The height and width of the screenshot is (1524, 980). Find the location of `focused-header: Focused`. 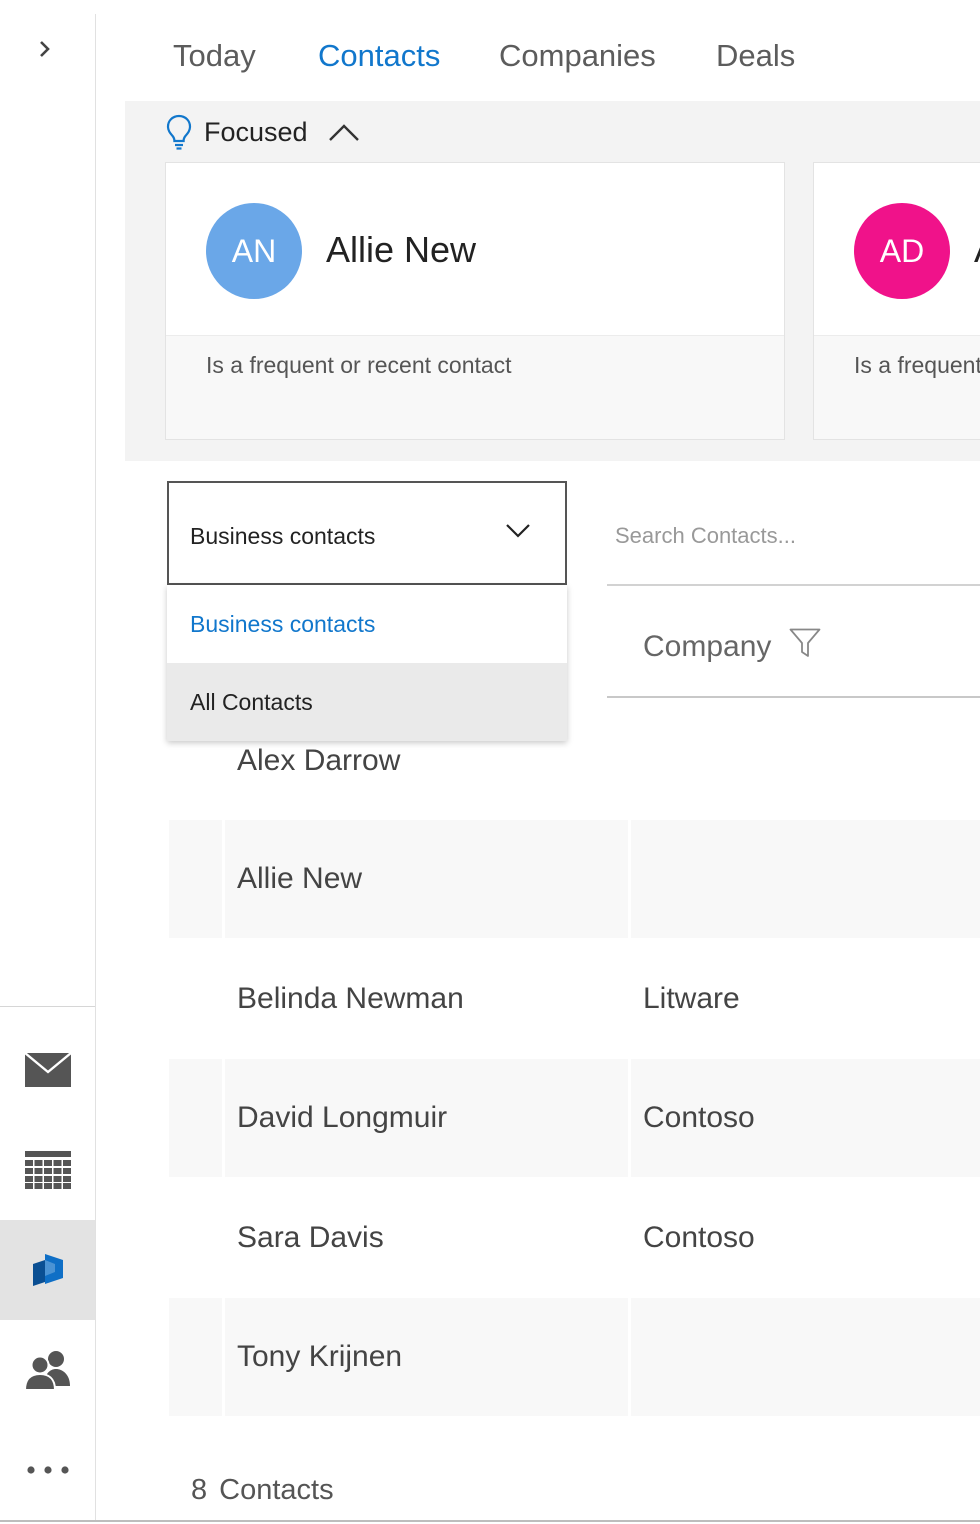

focused-header: Focused is located at coordinates (263, 132).